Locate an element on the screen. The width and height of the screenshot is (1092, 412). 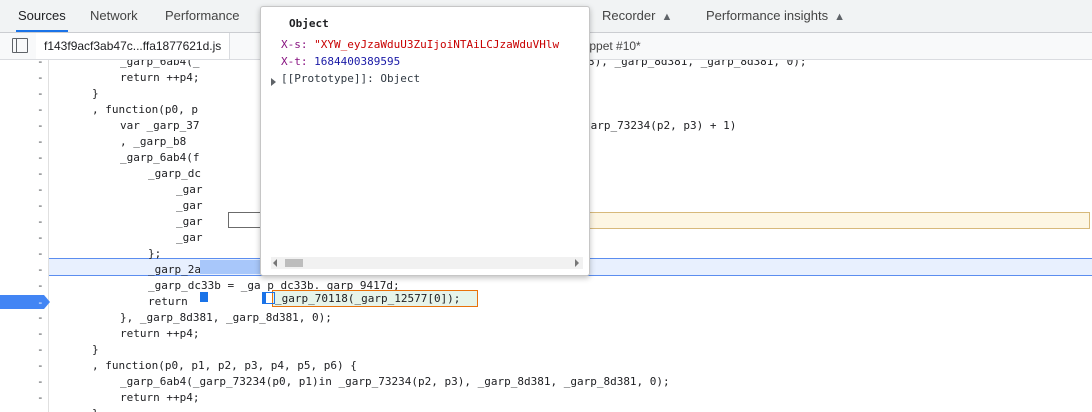
breakpoint-icon: - is located at coordinates (25, 302).